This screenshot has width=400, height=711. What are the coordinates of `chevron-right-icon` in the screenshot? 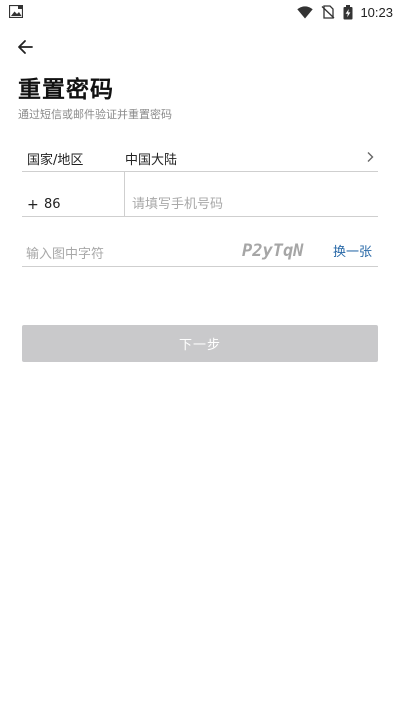 It's located at (370, 157).